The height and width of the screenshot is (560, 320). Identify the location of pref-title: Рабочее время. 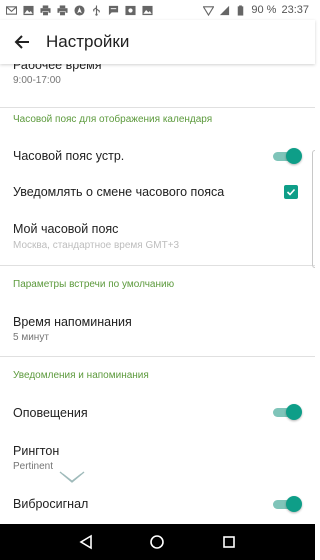
(57, 68).